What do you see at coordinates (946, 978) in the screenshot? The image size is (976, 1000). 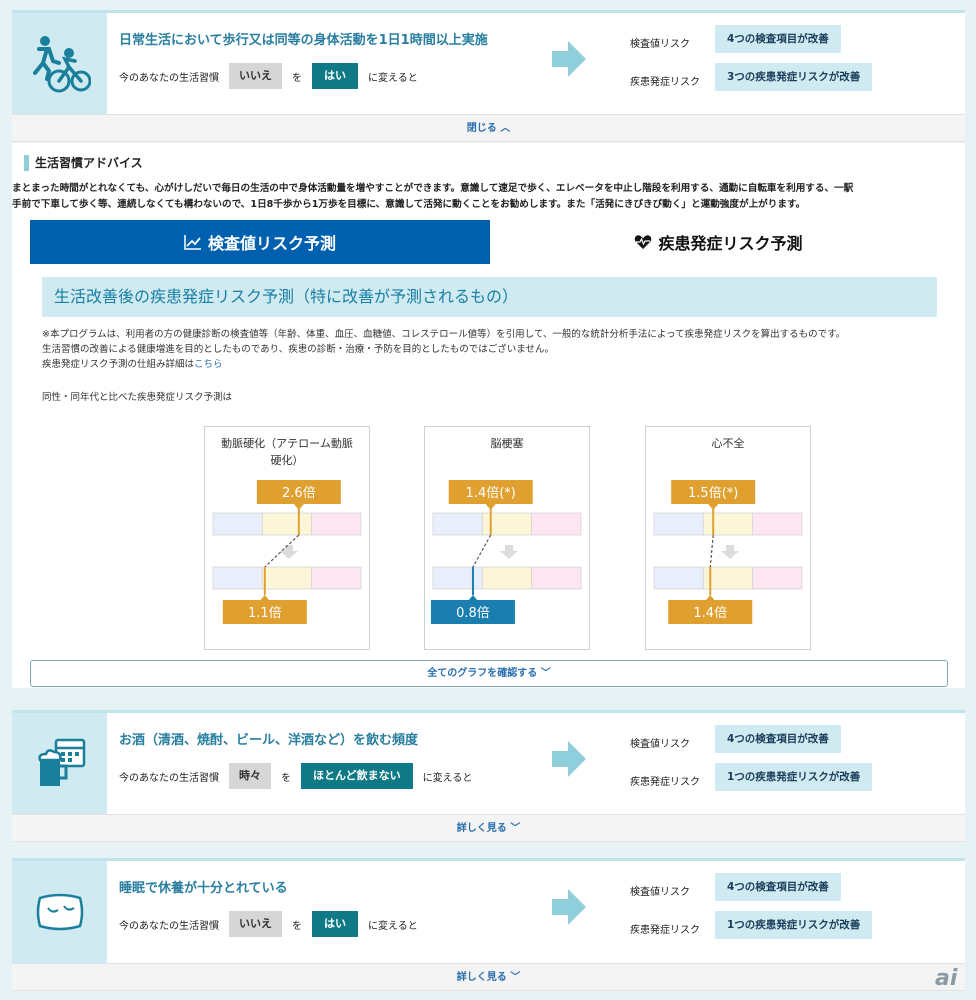 I see `logo: ai` at bounding box center [946, 978].